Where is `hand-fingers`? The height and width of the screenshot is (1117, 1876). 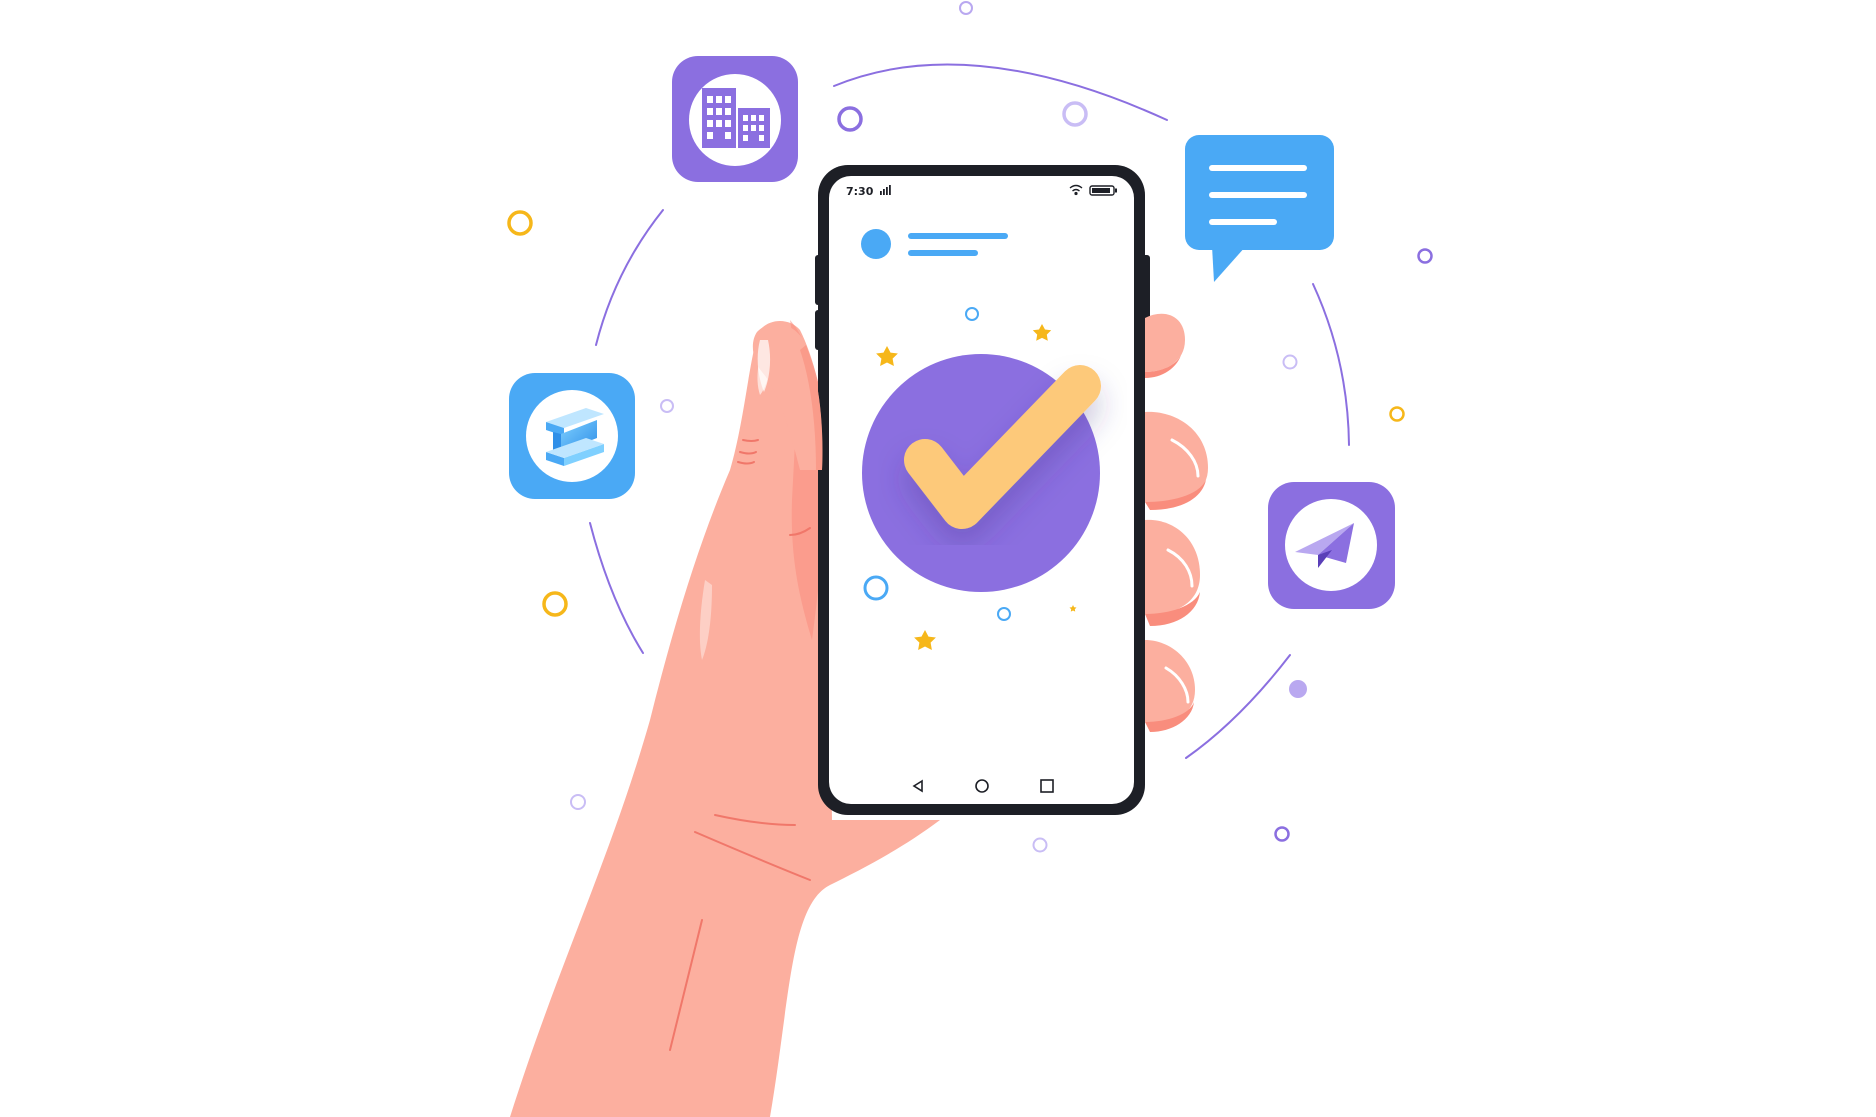 hand-fingers is located at coordinates (1176, 522).